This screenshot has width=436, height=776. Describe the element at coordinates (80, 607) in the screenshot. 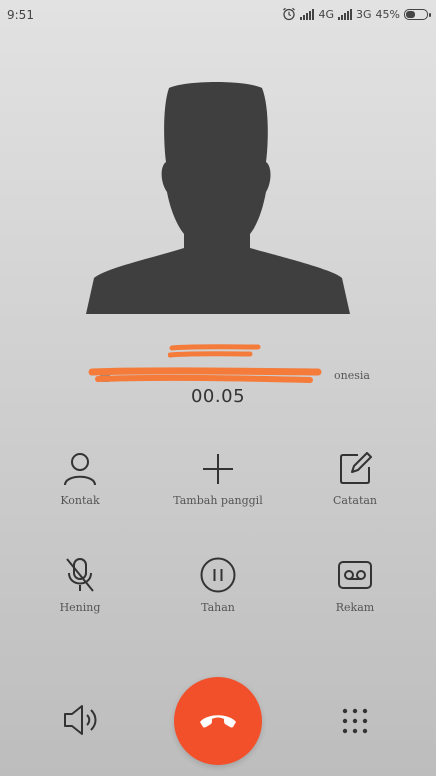

I see `mute-label: Hening` at that location.